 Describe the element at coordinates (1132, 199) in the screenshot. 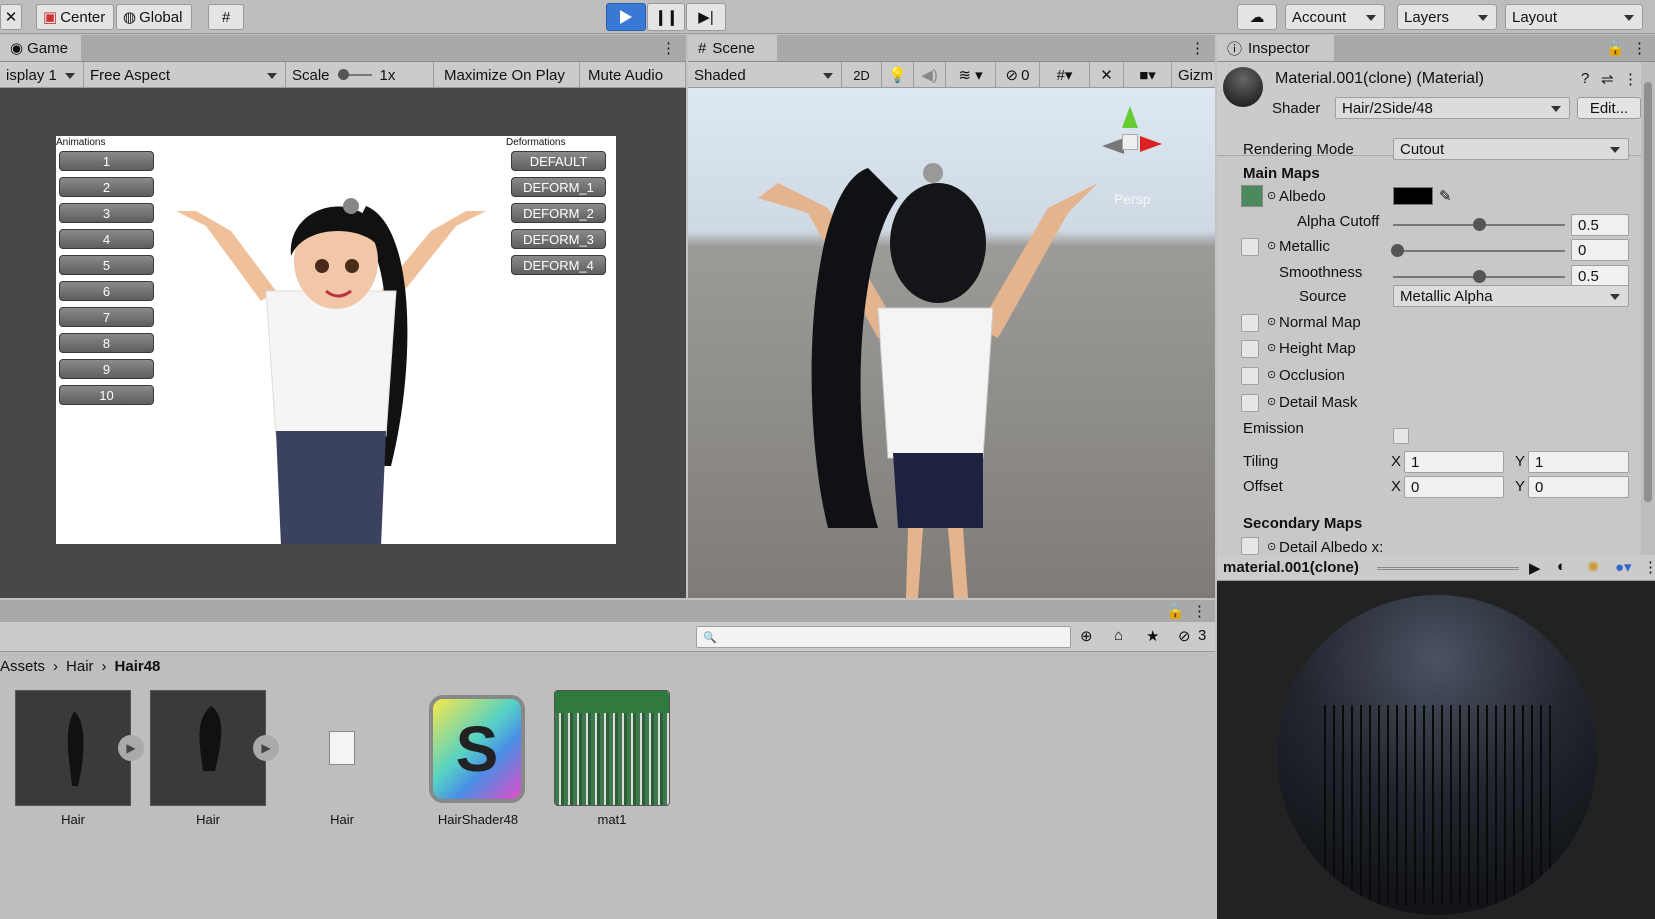

I see `persp-label: Persp` at that location.